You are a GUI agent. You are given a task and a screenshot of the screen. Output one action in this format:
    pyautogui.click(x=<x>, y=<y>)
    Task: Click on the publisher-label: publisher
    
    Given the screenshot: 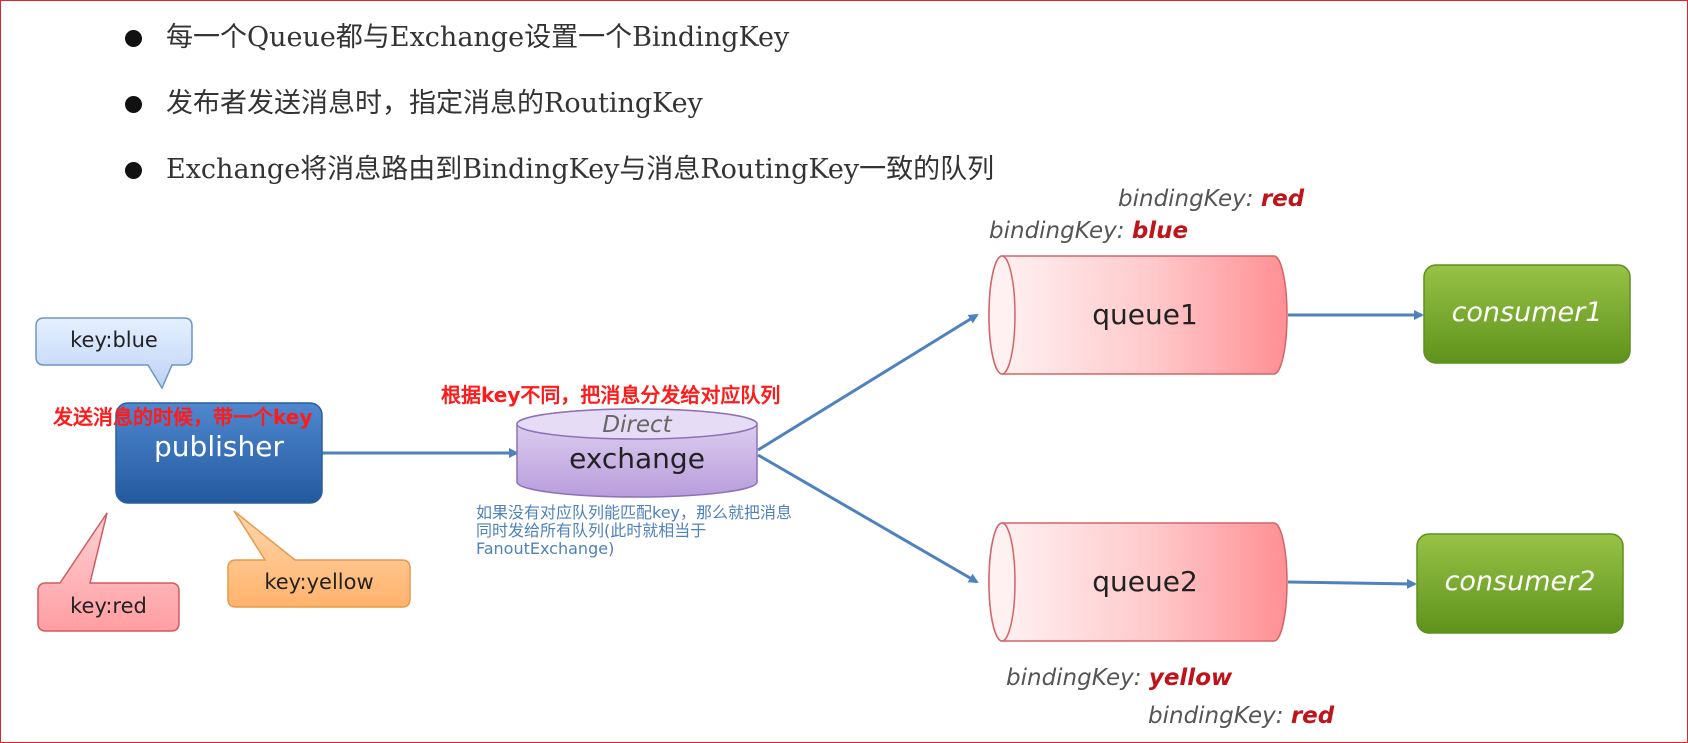 What is the action you would take?
    pyautogui.click(x=219, y=446)
    